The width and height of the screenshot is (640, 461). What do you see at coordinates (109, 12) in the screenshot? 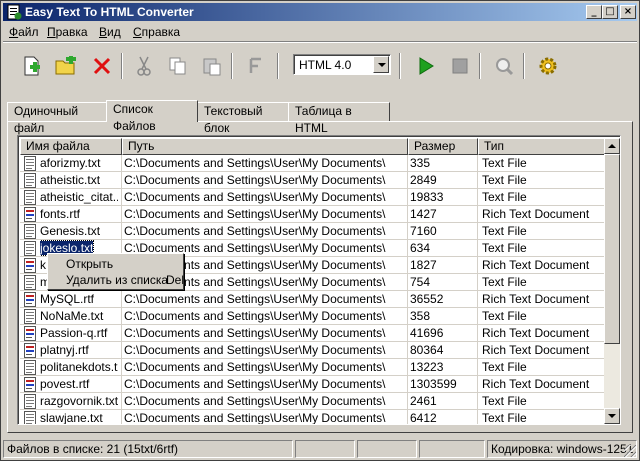
I see `window-title: Easy Text To HTML Converter` at bounding box center [109, 12].